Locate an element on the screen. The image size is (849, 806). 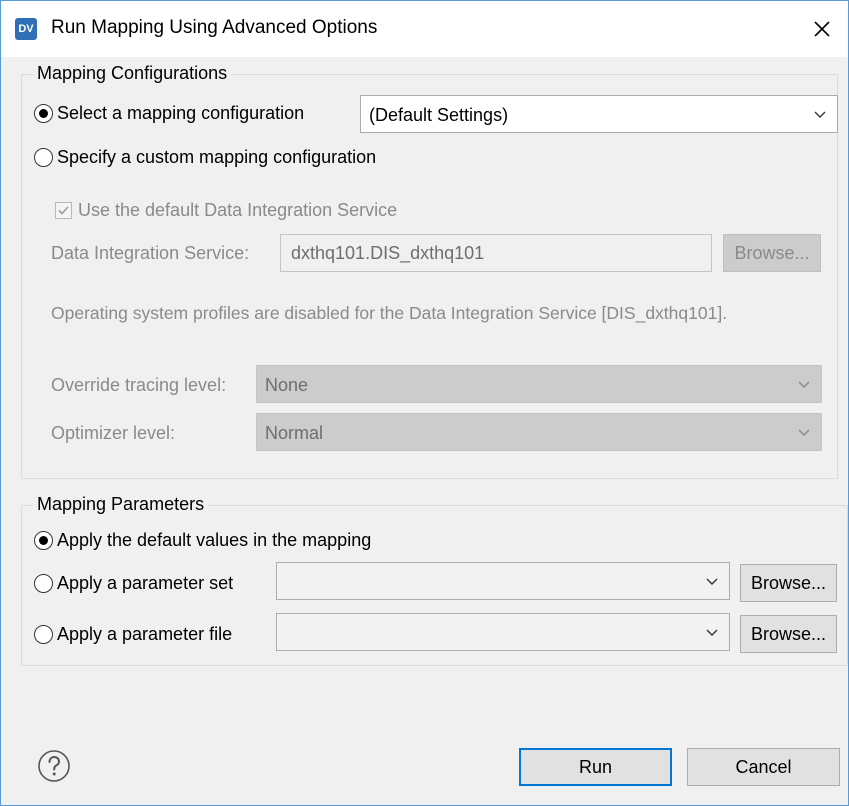
help-icon is located at coordinates (54, 766).